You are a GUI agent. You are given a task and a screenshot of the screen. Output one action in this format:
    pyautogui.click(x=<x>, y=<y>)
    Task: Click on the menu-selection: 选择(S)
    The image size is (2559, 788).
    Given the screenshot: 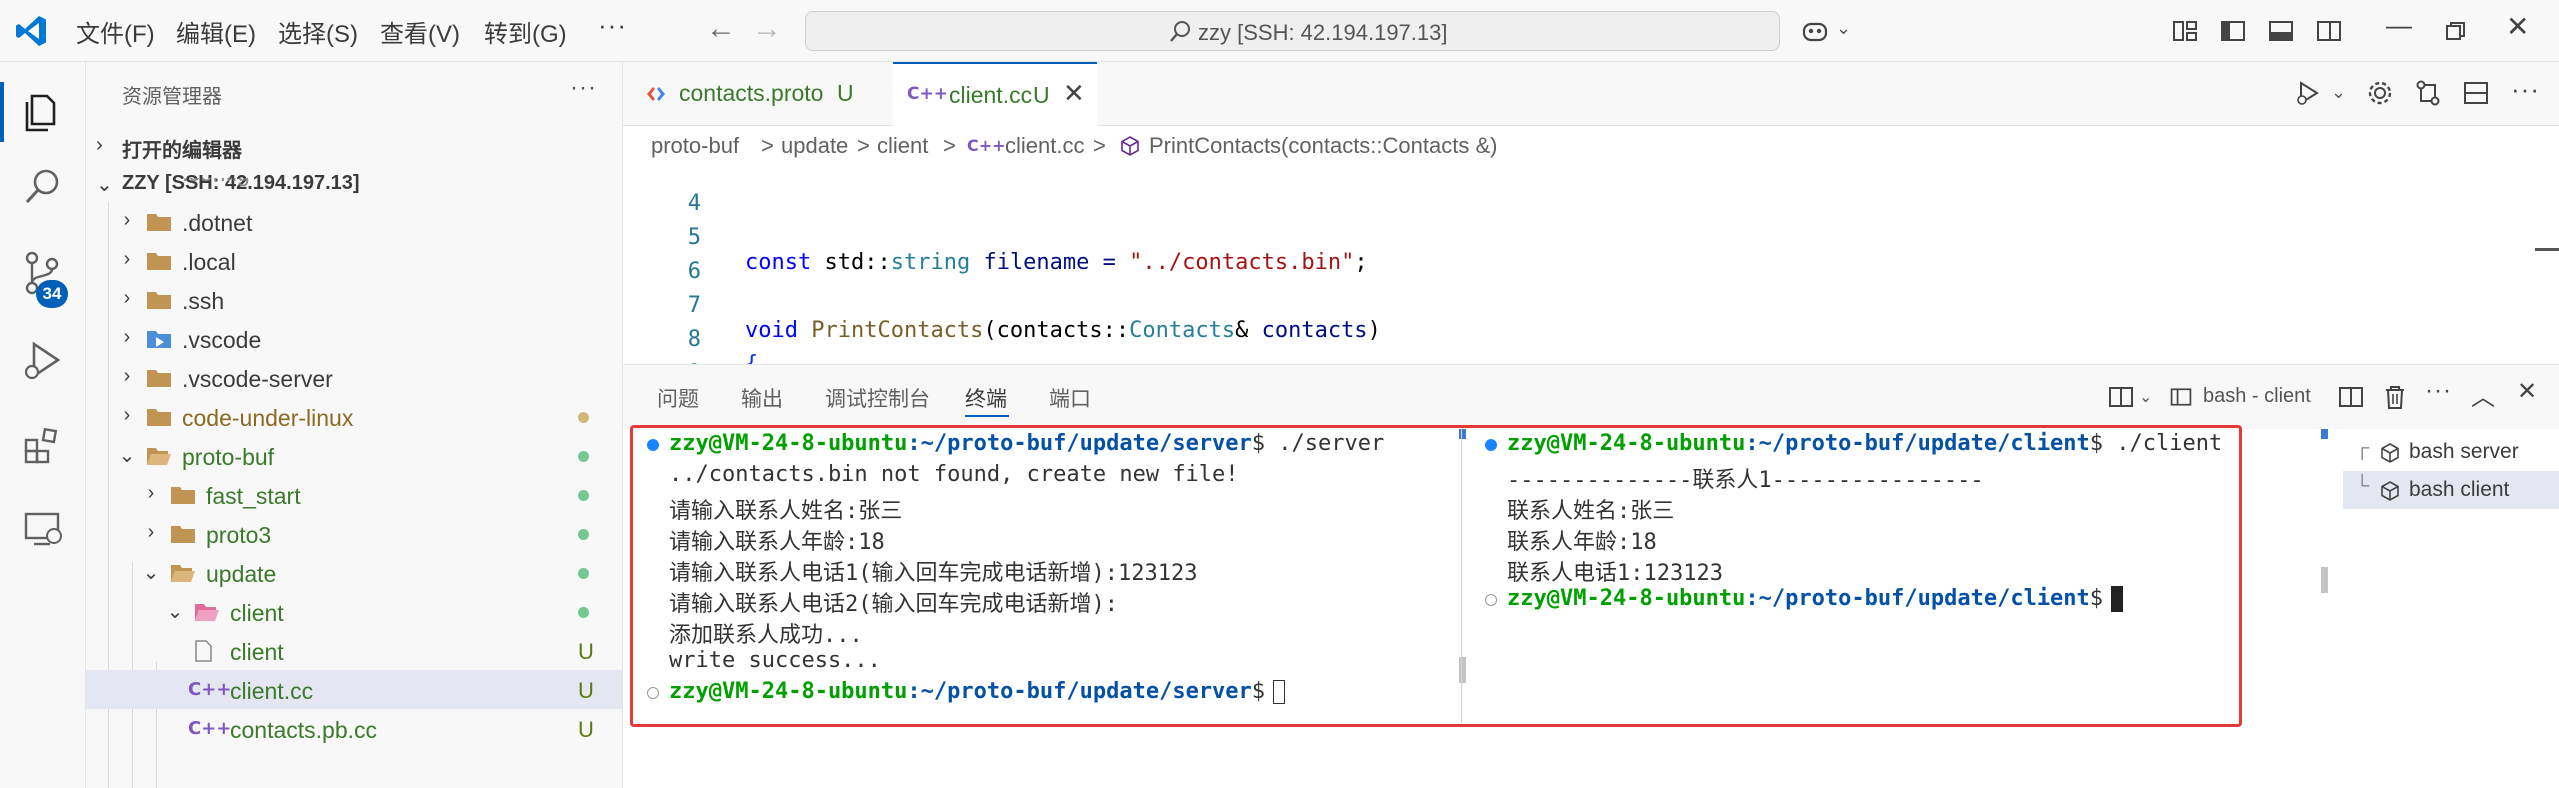 What is the action you would take?
    pyautogui.click(x=318, y=31)
    